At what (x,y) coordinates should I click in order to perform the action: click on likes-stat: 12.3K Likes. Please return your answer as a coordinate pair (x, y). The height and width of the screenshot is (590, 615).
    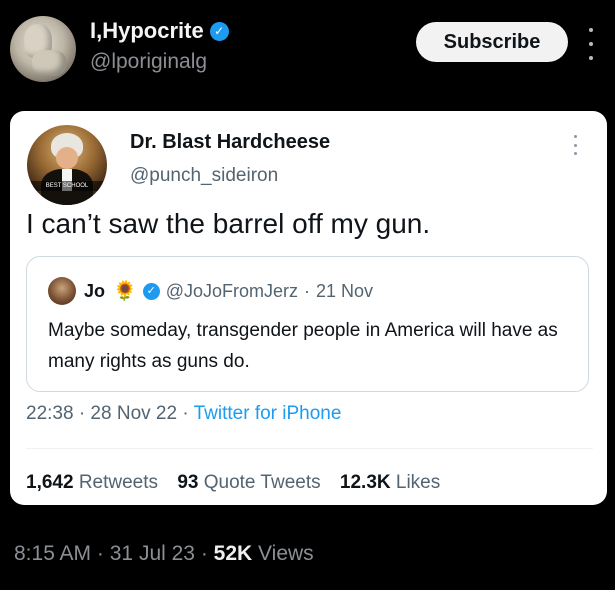
    Looking at the image, I should click on (390, 482).